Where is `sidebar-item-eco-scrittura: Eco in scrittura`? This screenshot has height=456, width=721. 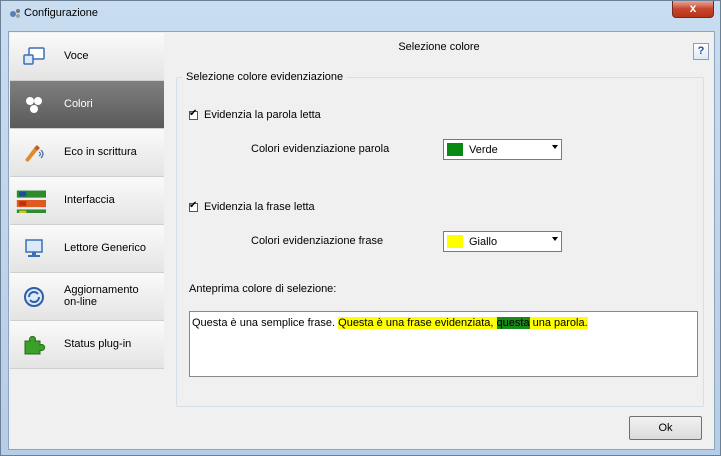 sidebar-item-eco-scrittura: Eco in scrittura is located at coordinates (87, 153).